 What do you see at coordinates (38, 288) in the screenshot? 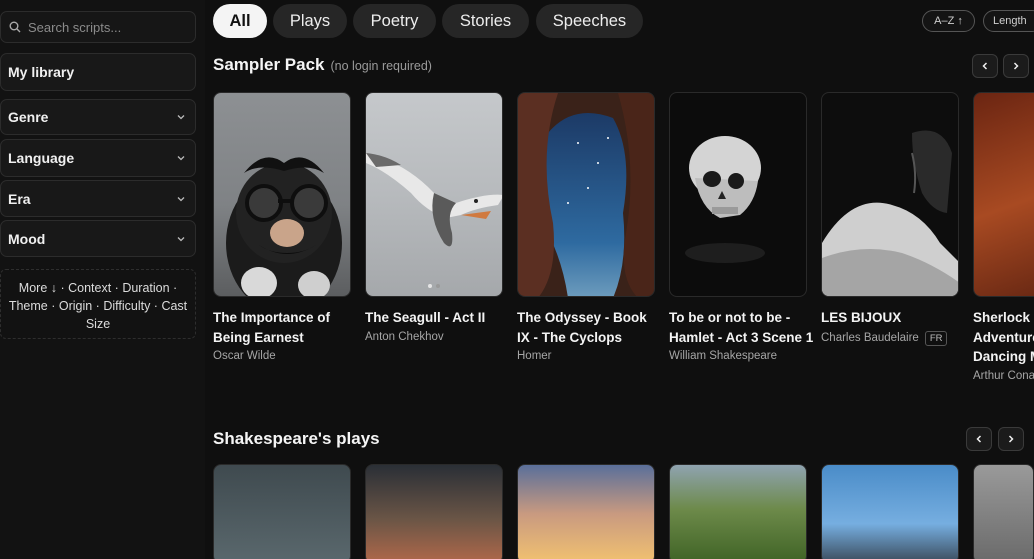
I see `more-toggle: More ↓` at bounding box center [38, 288].